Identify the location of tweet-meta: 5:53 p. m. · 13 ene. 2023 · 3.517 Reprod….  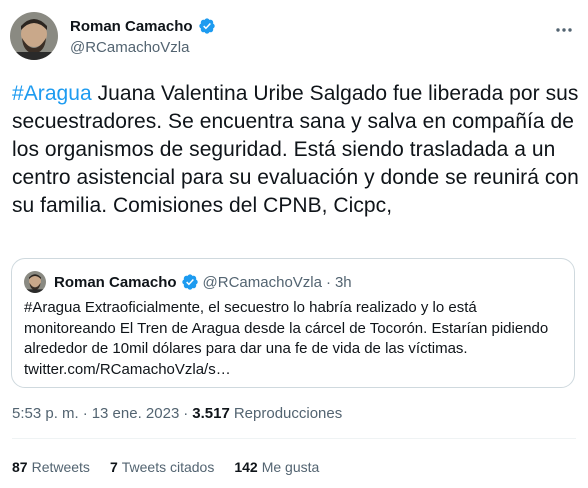
(177, 413).